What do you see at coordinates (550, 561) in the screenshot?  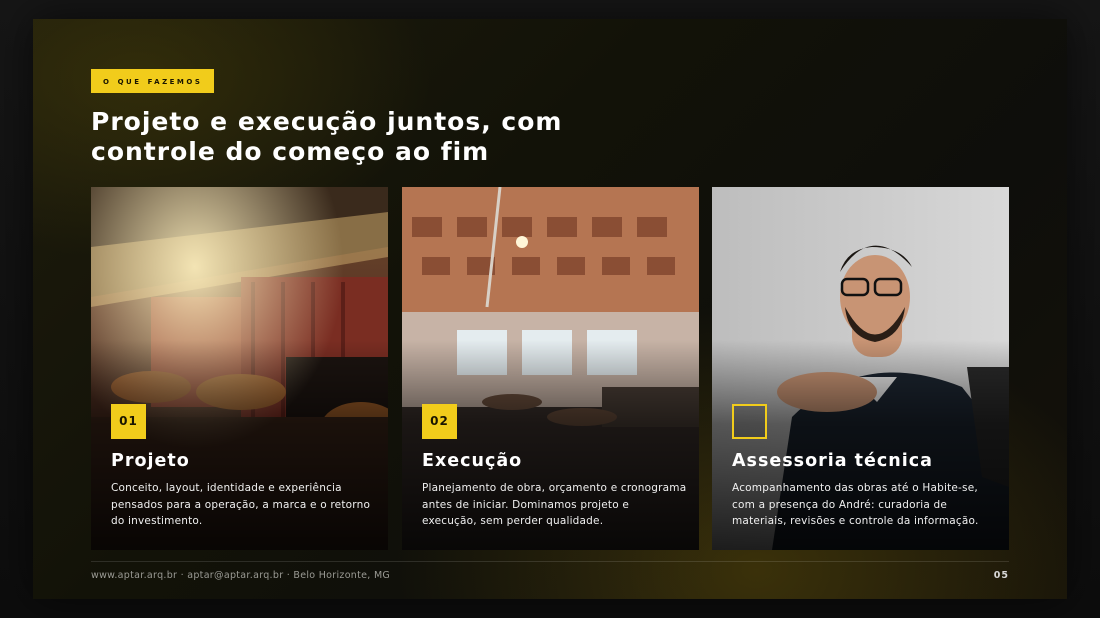 I see `footer-divider` at bounding box center [550, 561].